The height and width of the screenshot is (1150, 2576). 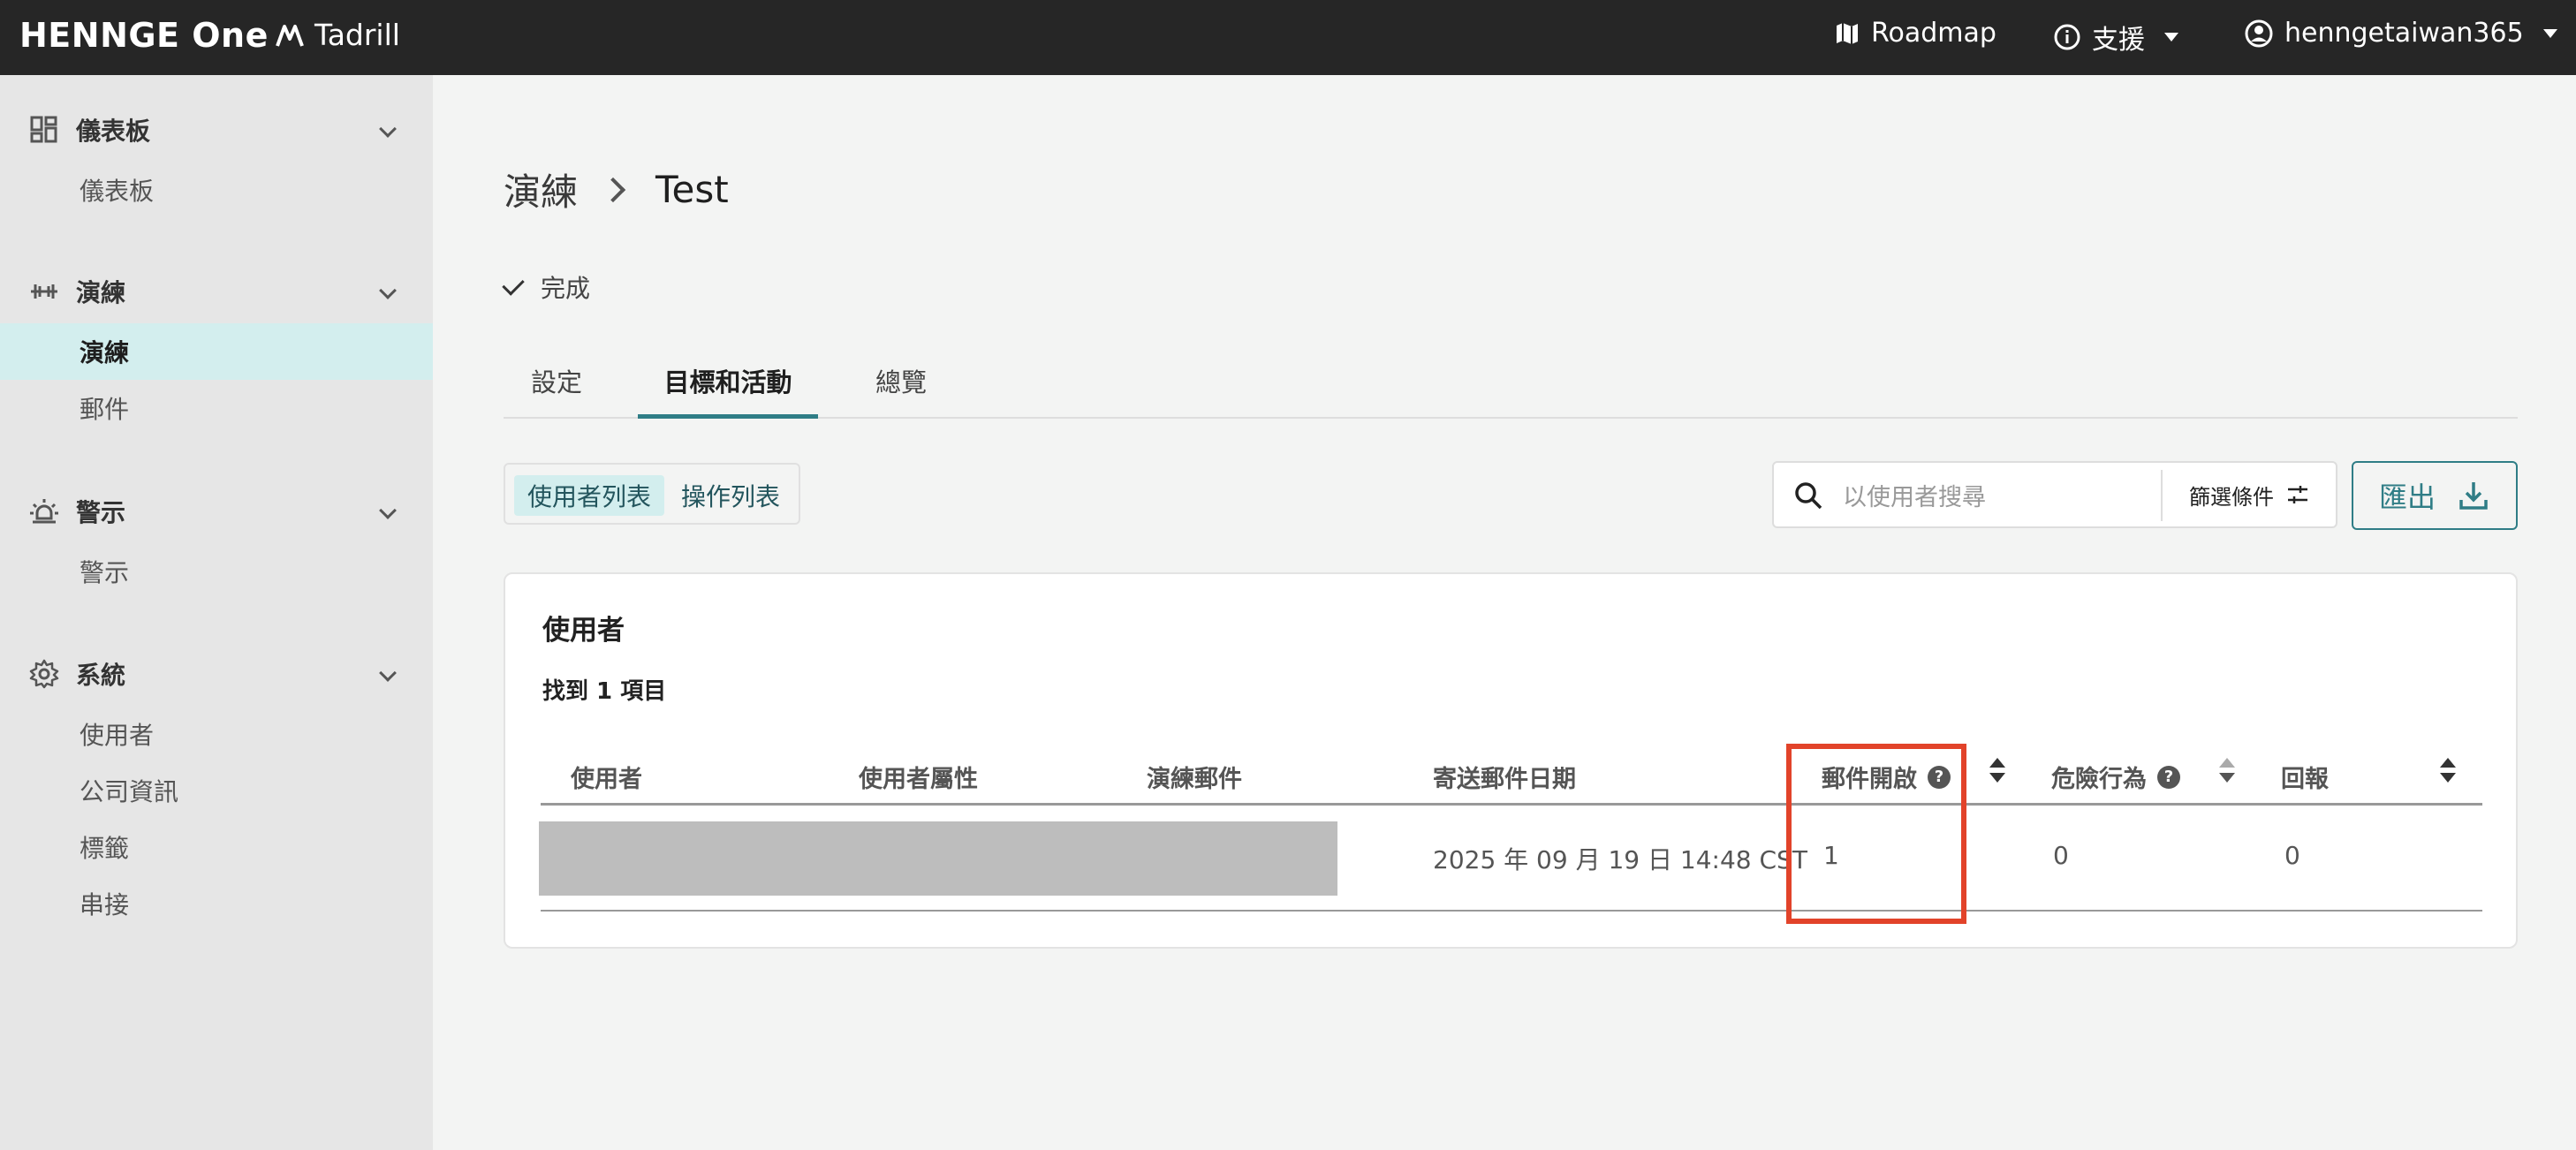 I want to click on export-button: 匯出, so click(x=2435, y=496).